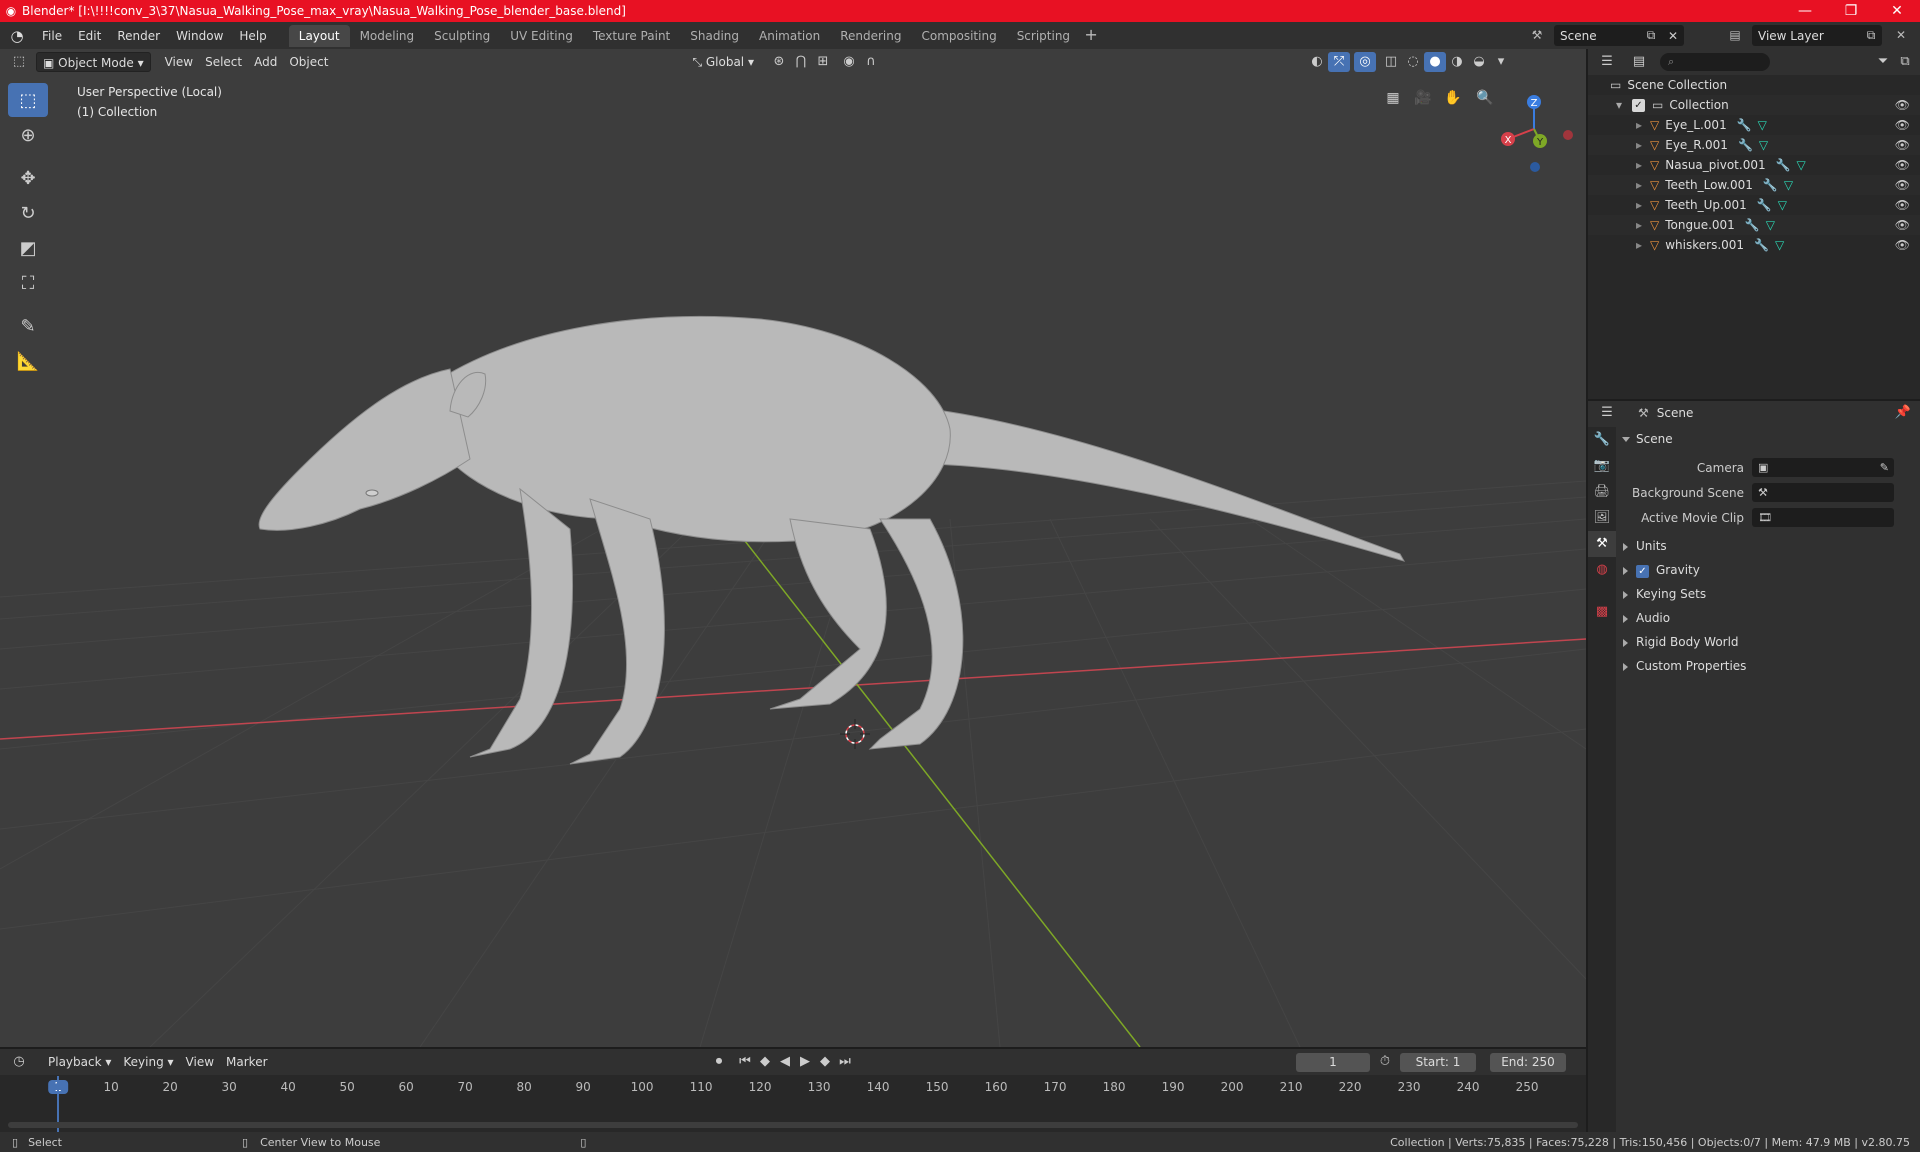  I want to click on scene-panel-header: Scene, so click(1769, 439).